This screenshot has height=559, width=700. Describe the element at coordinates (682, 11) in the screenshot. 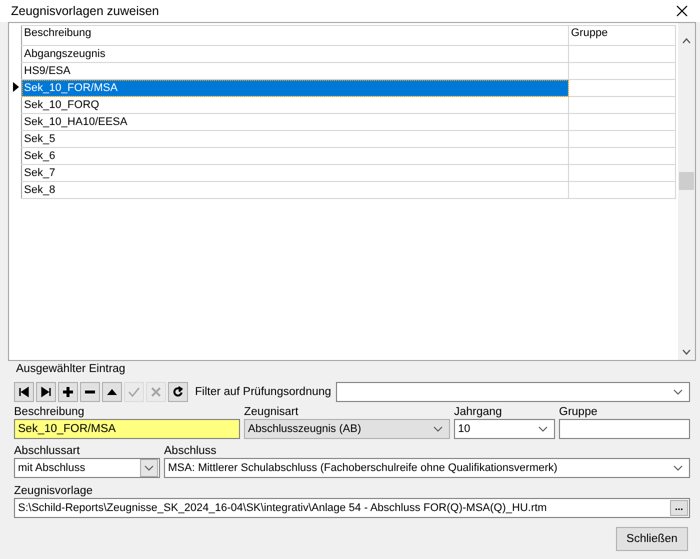

I see `close-icon` at that location.